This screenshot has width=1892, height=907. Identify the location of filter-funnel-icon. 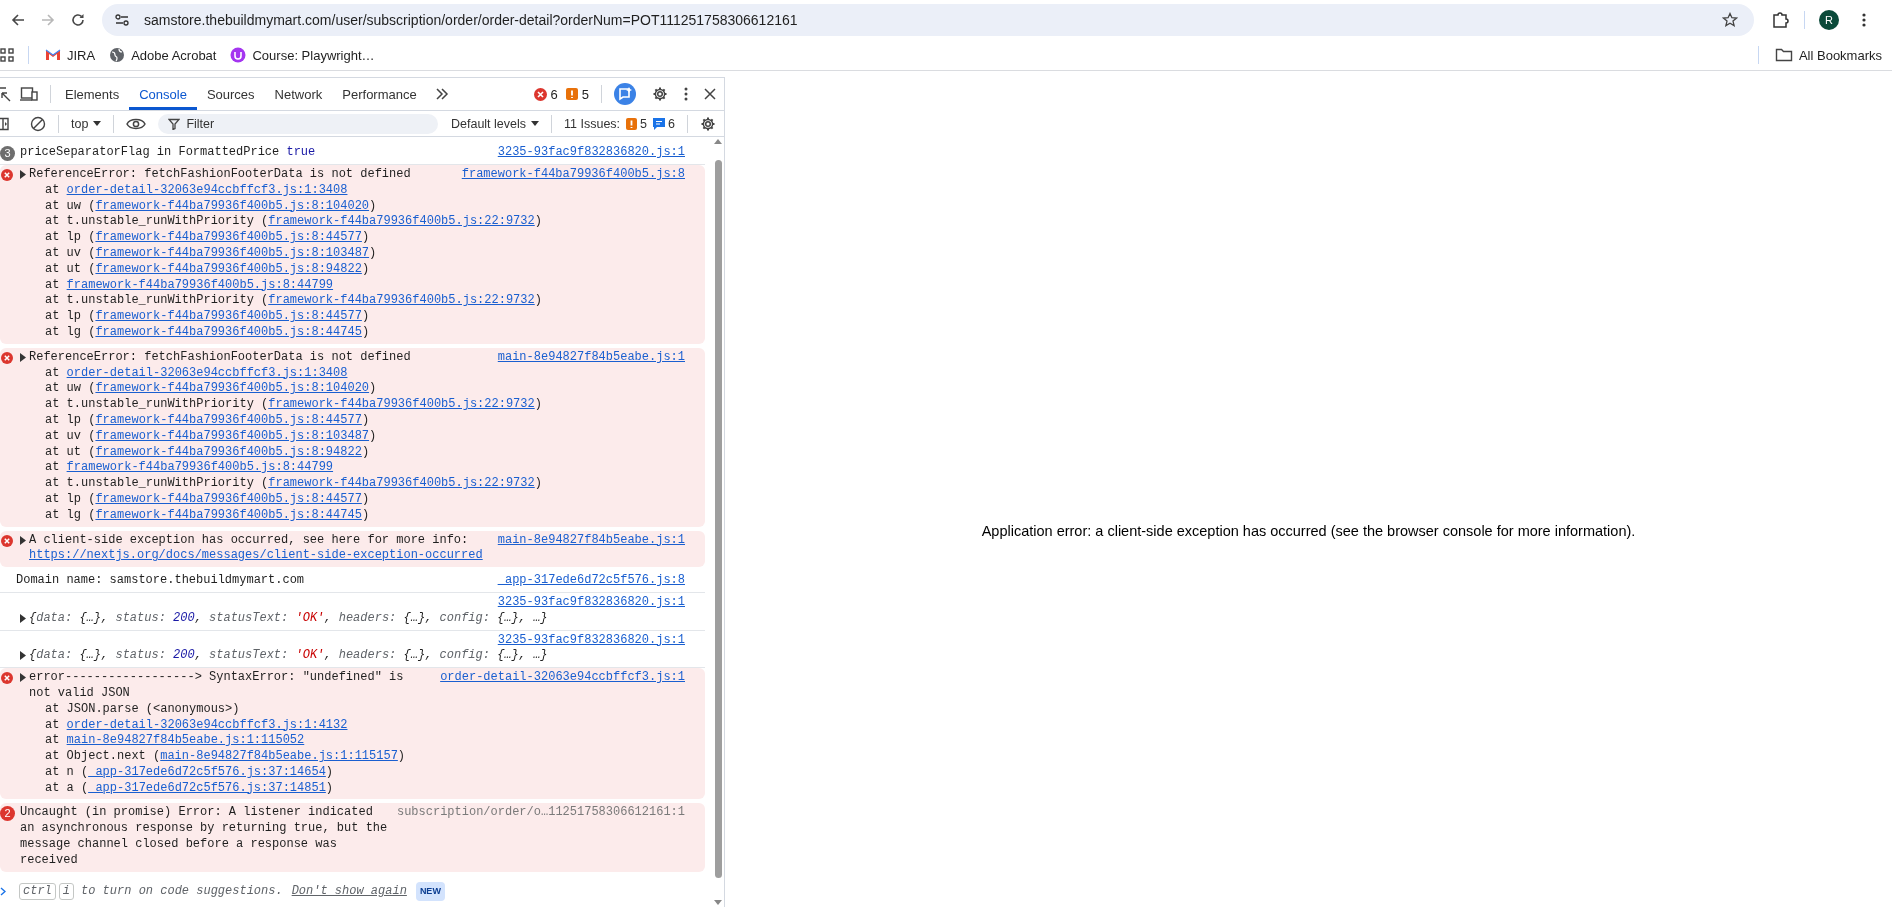
(174, 123).